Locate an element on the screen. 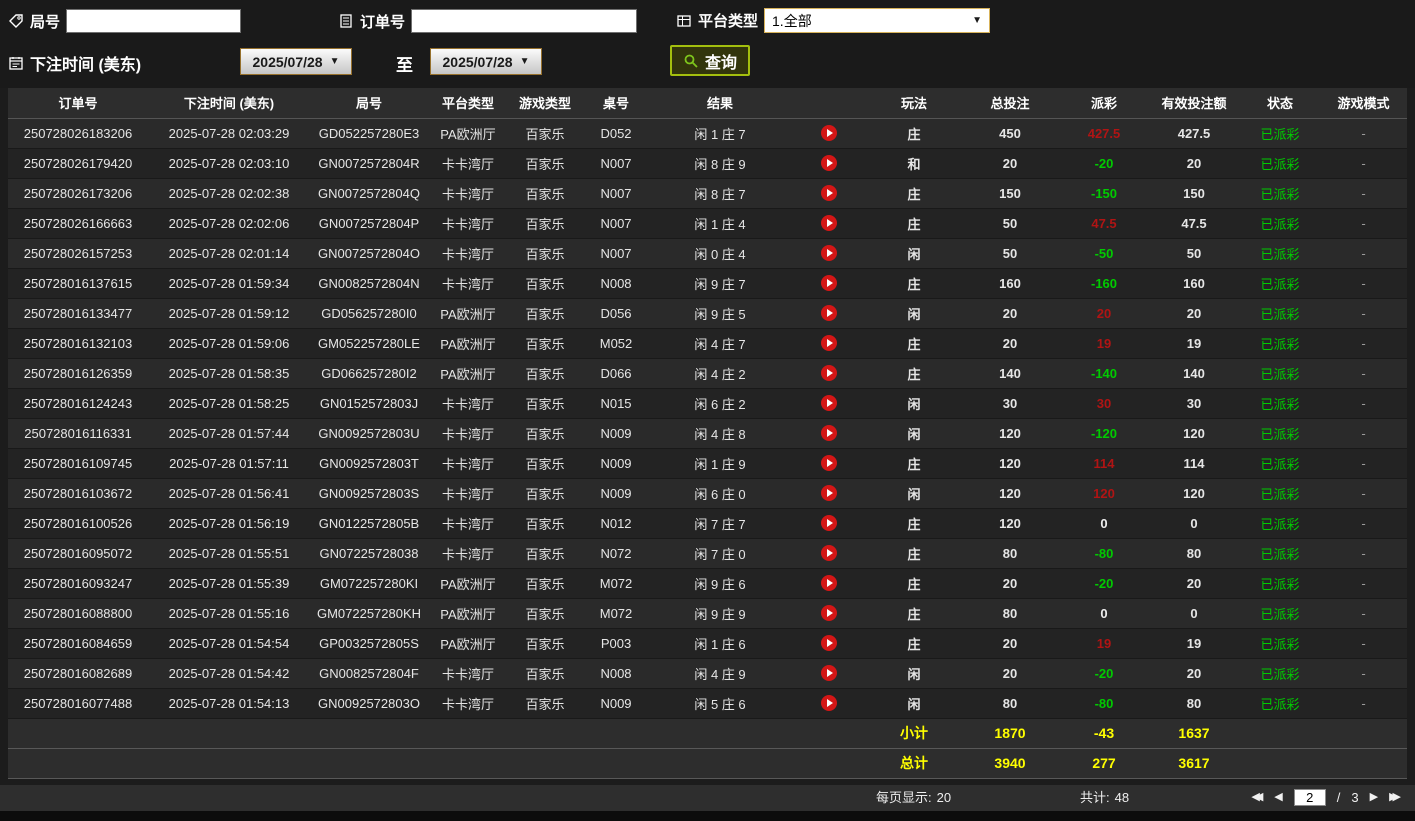  first-page-button: ◀◀ is located at coordinates (1257, 797).